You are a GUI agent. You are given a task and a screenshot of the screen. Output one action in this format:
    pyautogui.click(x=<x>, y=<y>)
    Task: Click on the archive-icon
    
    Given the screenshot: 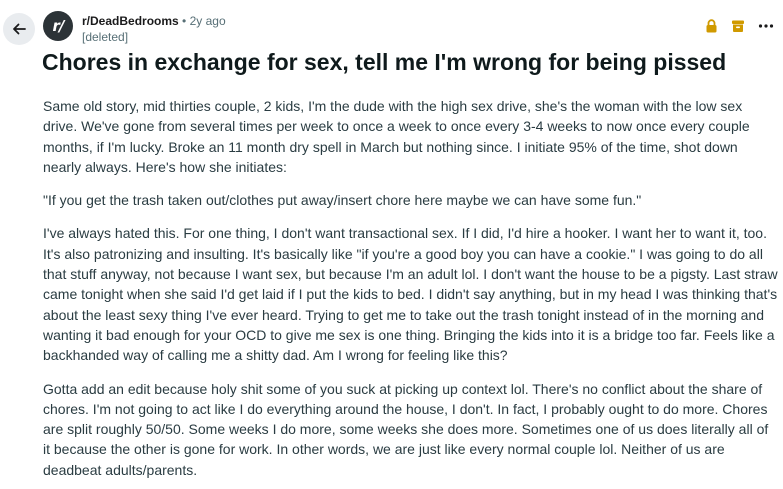 What is the action you would take?
    pyautogui.click(x=738, y=26)
    